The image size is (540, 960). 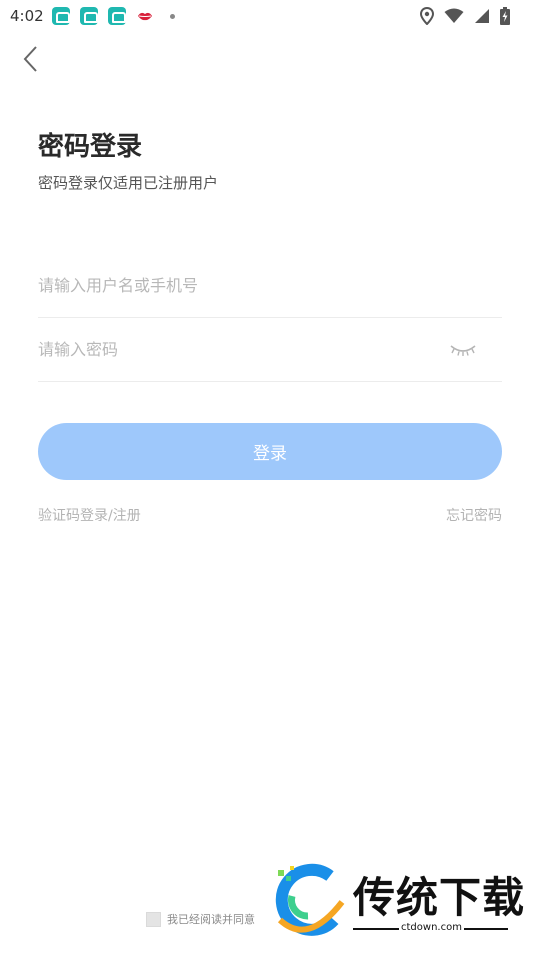 What do you see at coordinates (439, 897) in the screenshot?
I see `watermark-title: 传统下载` at bounding box center [439, 897].